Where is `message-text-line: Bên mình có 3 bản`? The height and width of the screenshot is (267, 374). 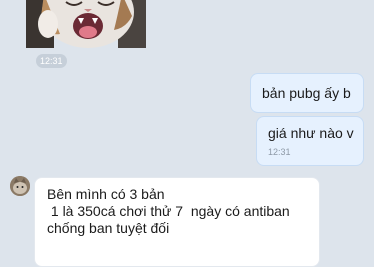 message-text-line: Bên mình có 3 bản is located at coordinates (106, 194).